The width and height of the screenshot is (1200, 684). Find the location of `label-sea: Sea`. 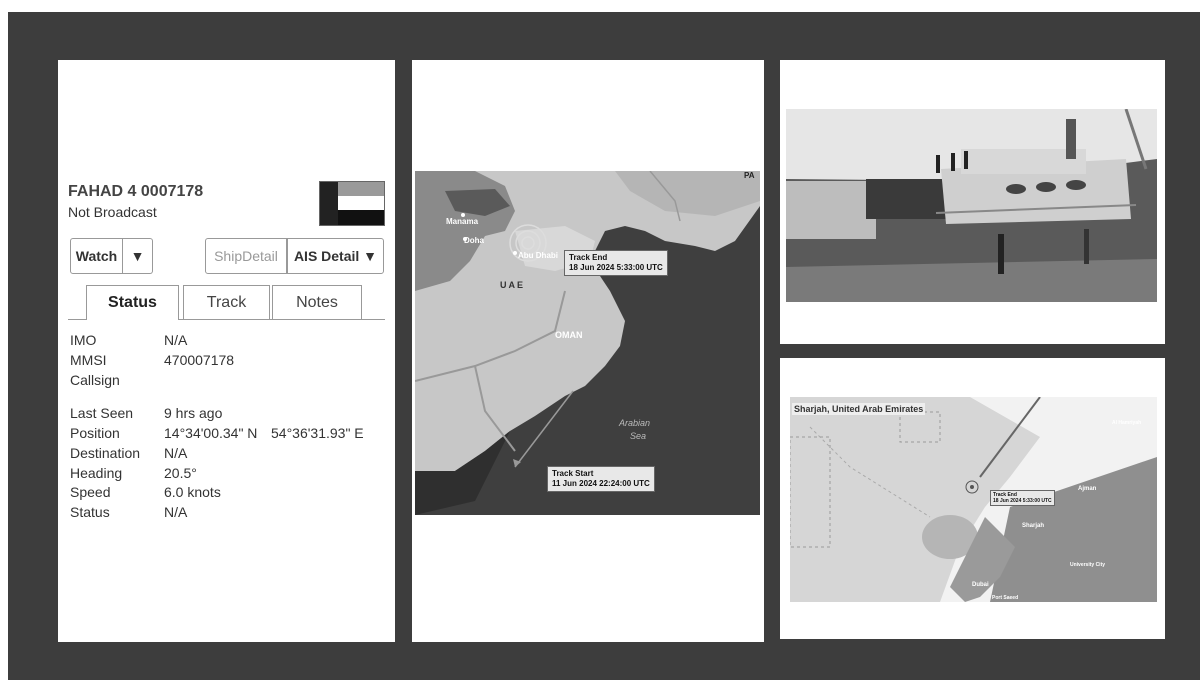

label-sea: Sea is located at coordinates (638, 436).